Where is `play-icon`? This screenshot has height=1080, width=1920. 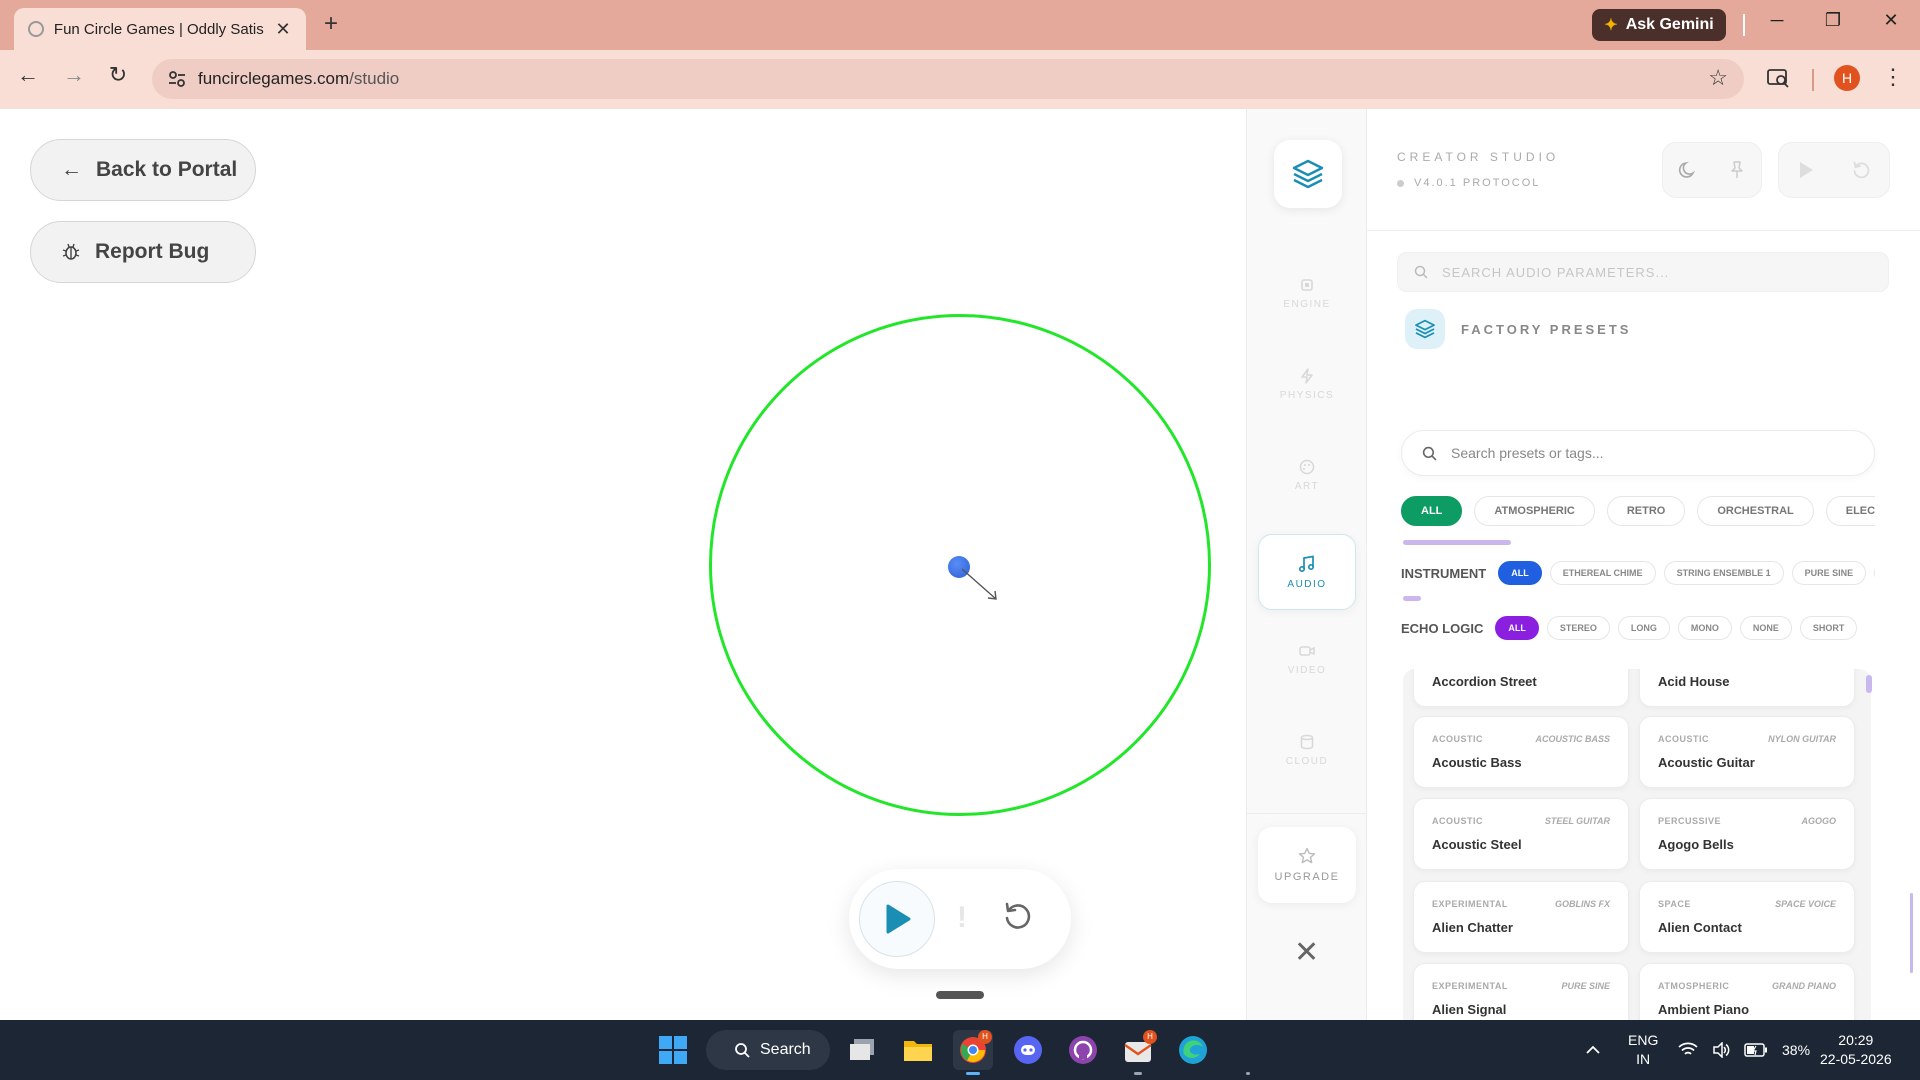
play-icon is located at coordinates (898, 919).